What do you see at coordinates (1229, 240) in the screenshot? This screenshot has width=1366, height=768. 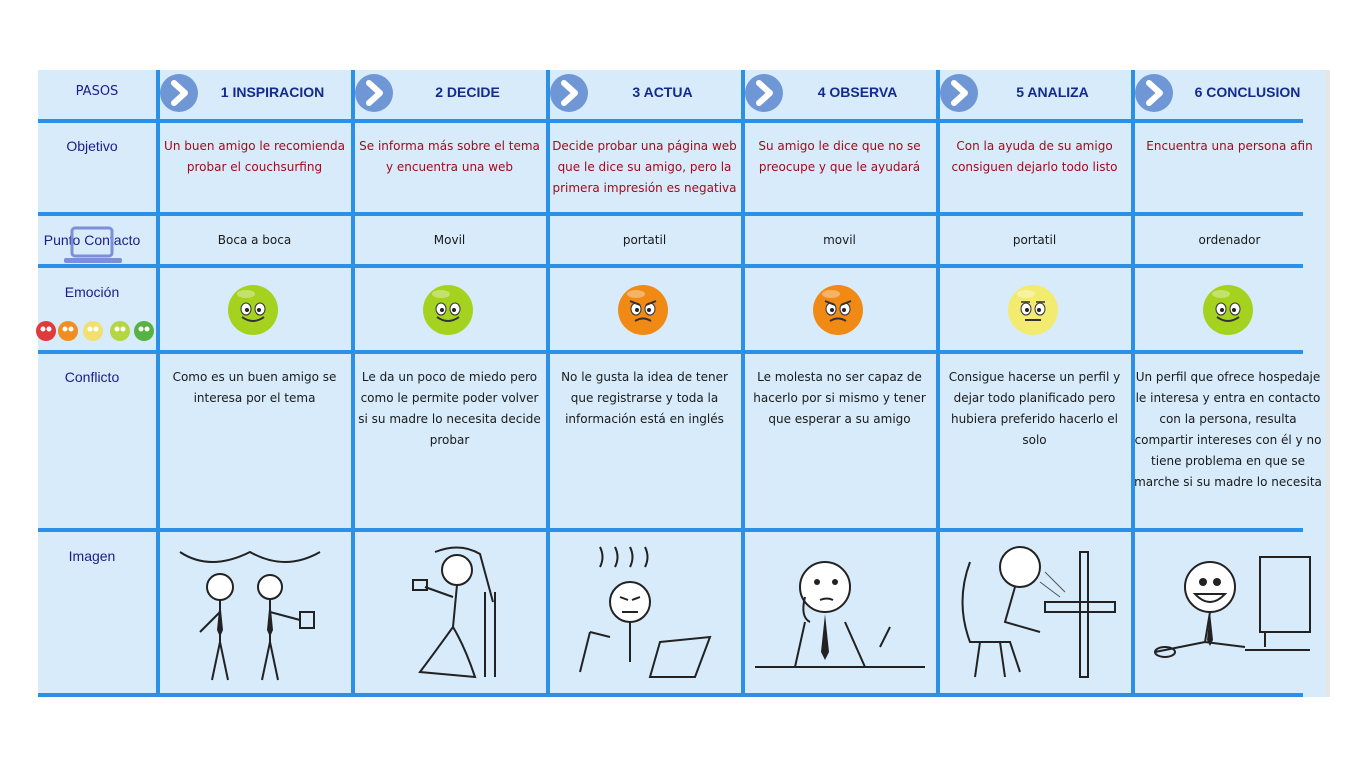 I see `contacto-text: ordenador` at bounding box center [1229, 240].